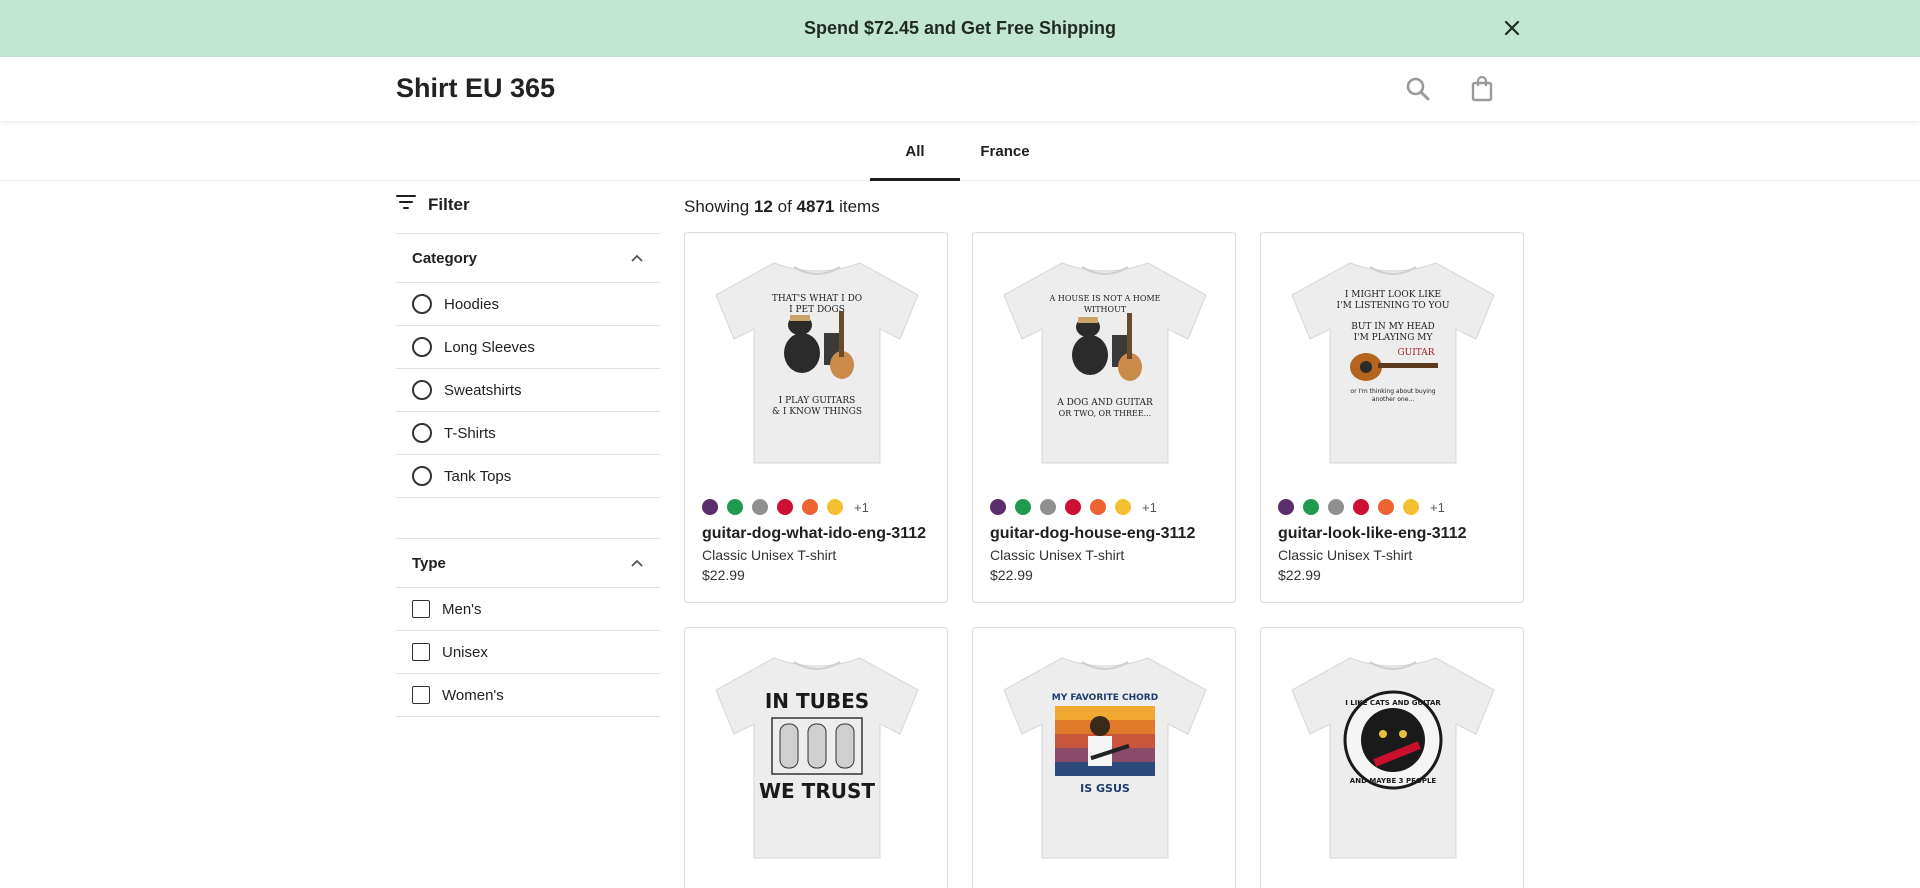 The image size is (1920, 888). Describe the element at coordinates (817, 310) in the screenshot. I see `print-text: I PET DOGS` at that location.